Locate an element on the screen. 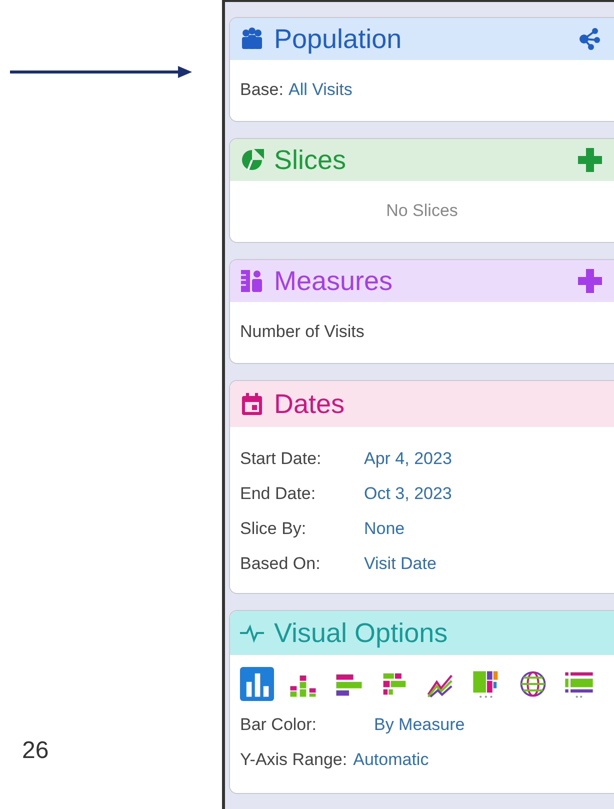  pie-chart-icon is located at coordinates (252, 160).